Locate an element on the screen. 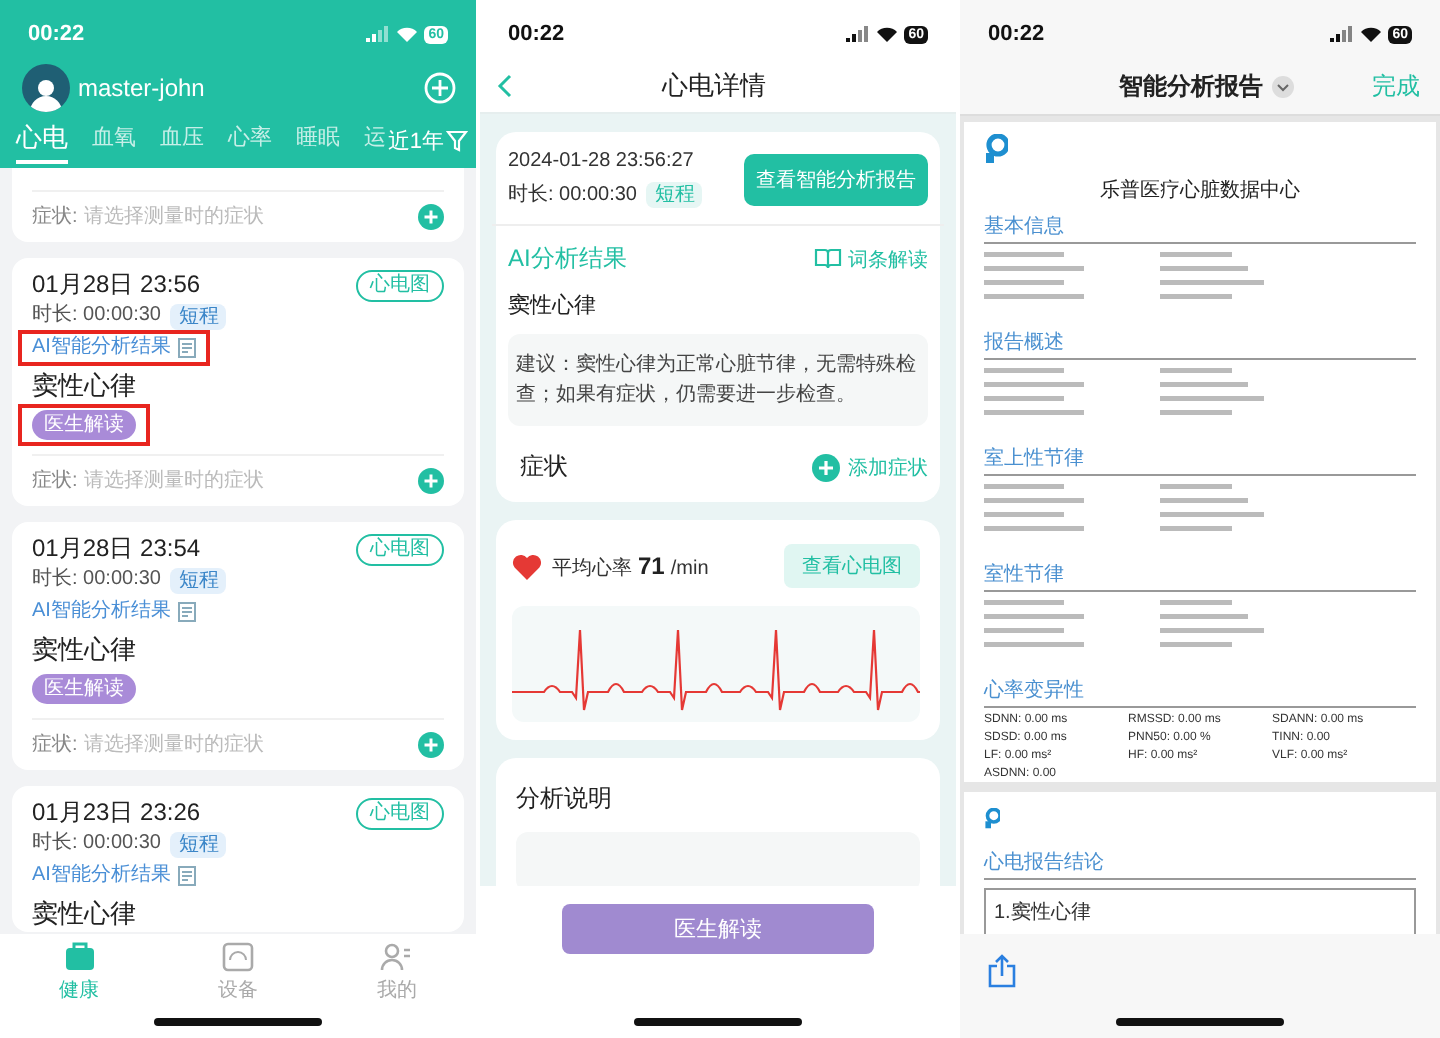  report-section-heading: 心电报告结论 is located at coordinates (1200, 864).